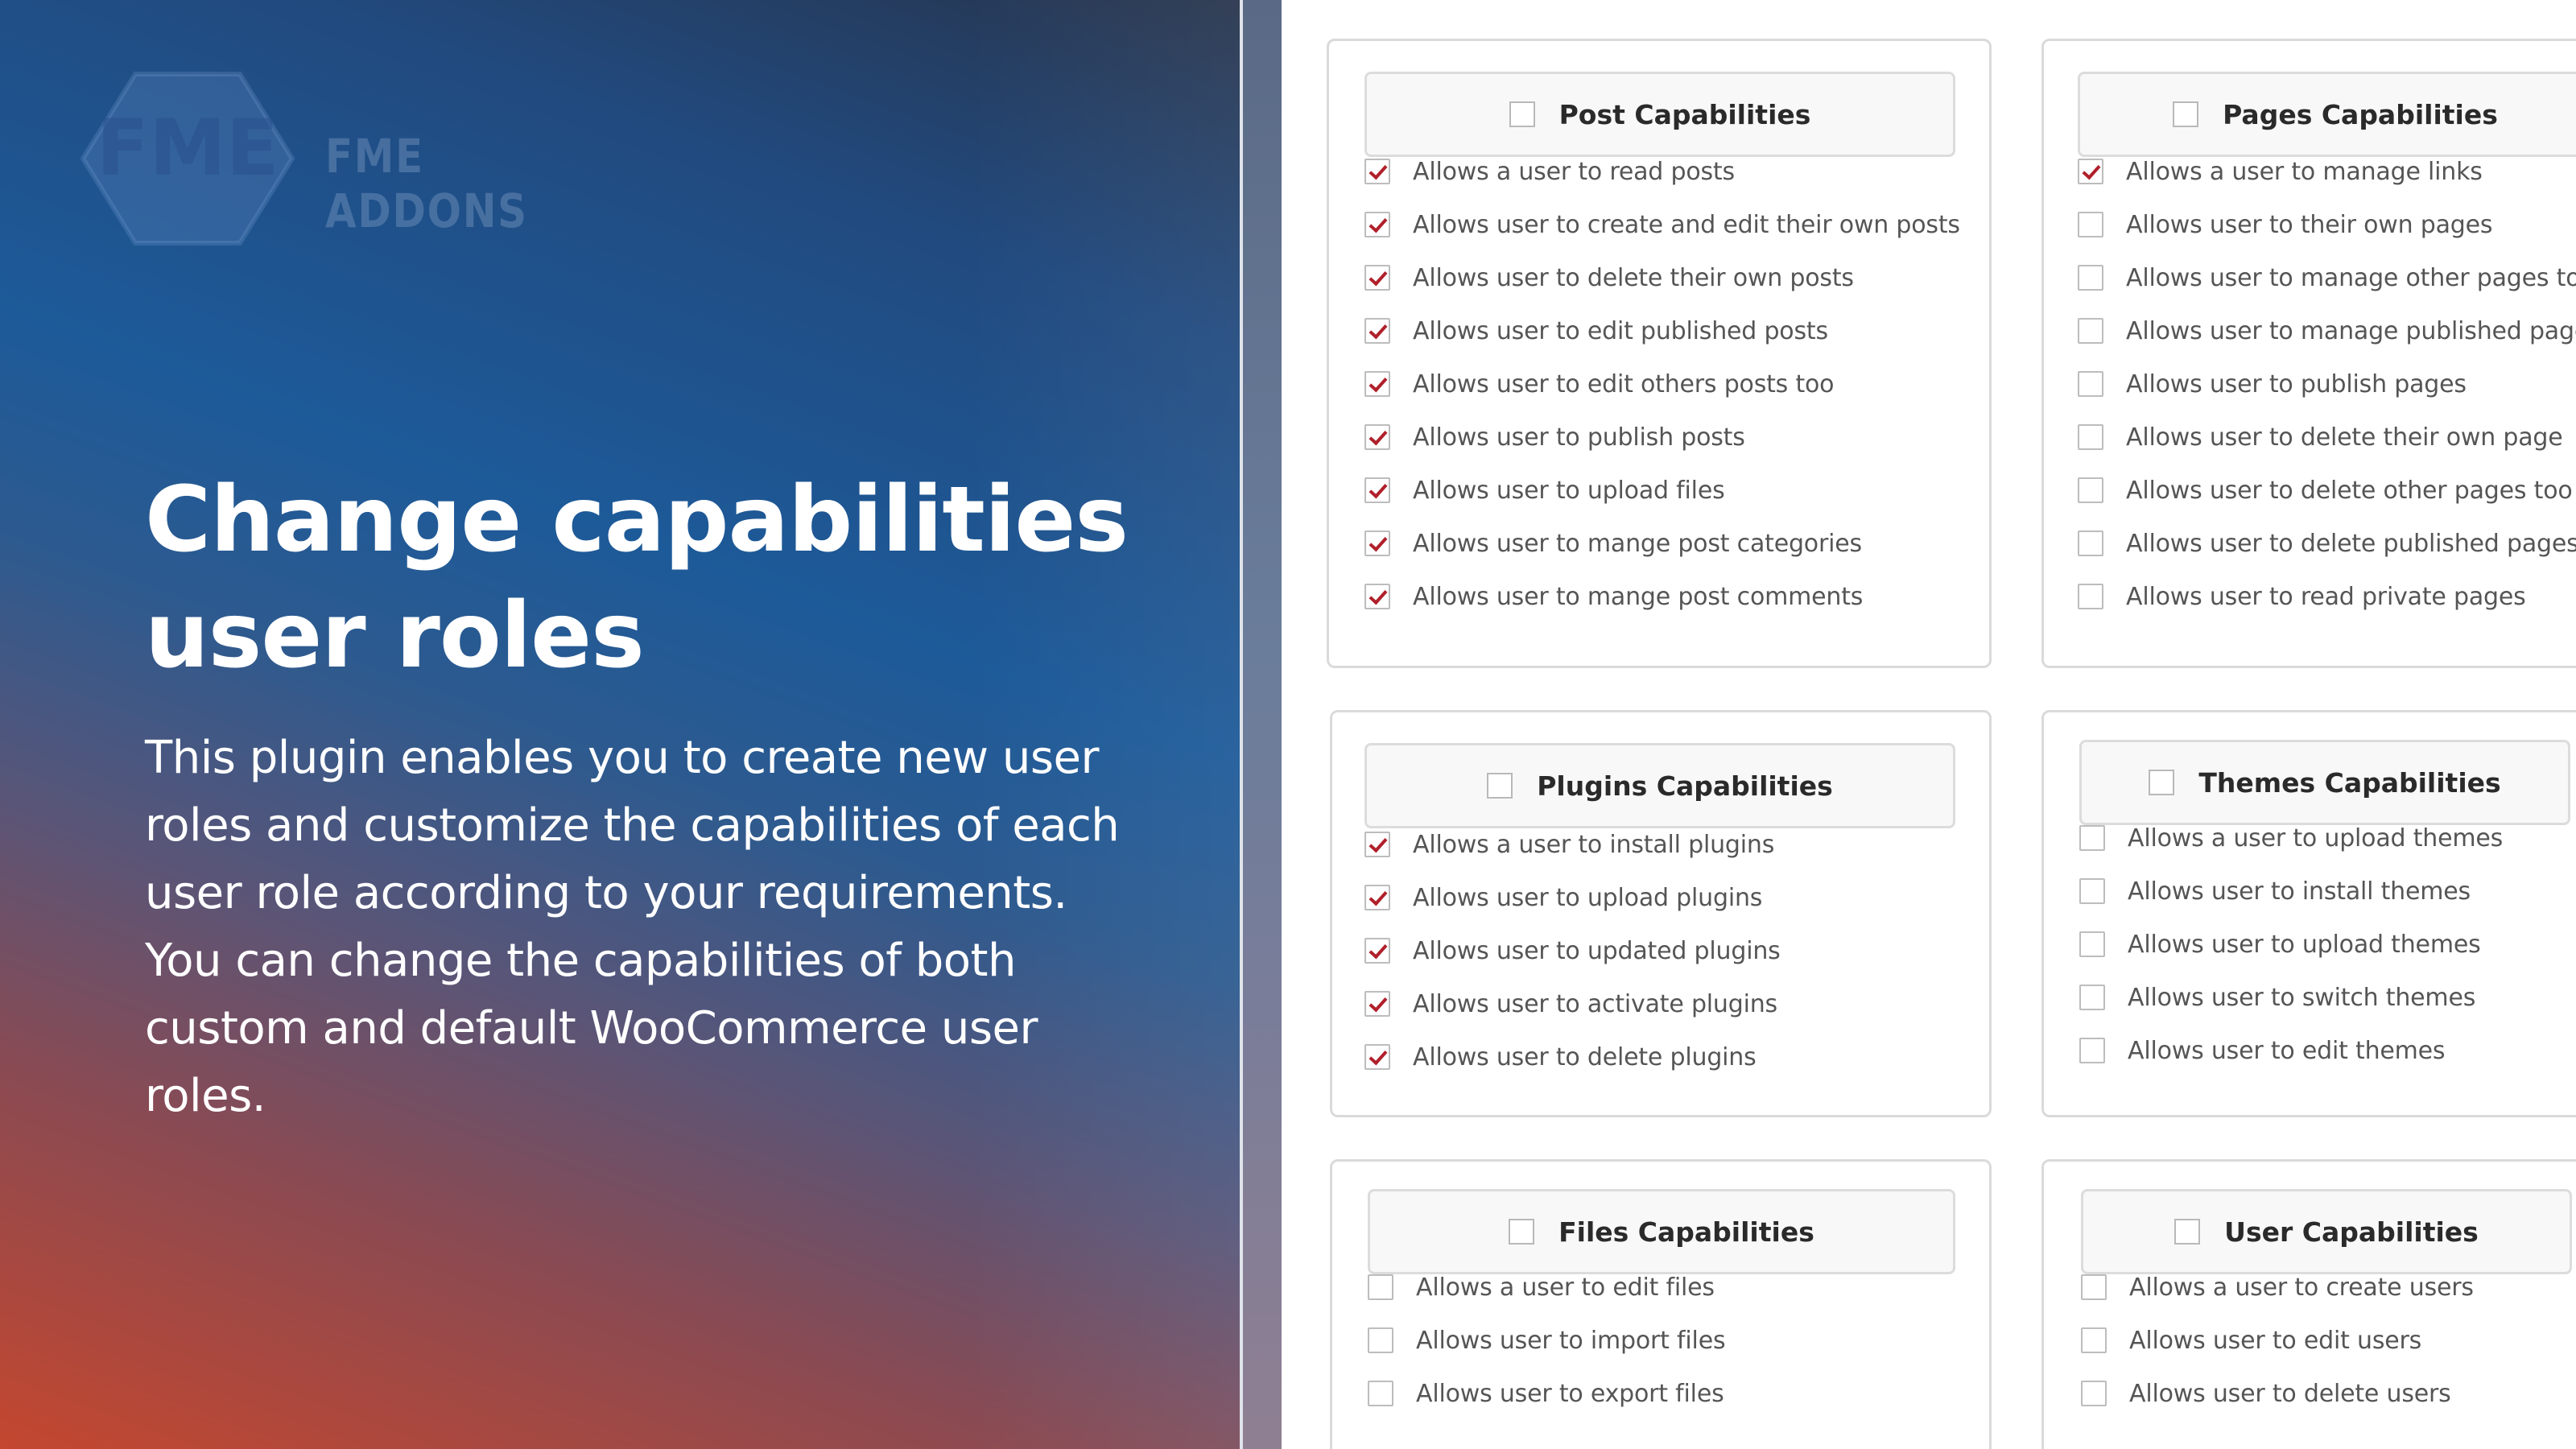 The image size is (2576, 1449). What do you see at coordinates (2325, 490) in the screenshot?
I see `capability-item: Allows user to delete other pages too` at bounding box center [2325, 490].